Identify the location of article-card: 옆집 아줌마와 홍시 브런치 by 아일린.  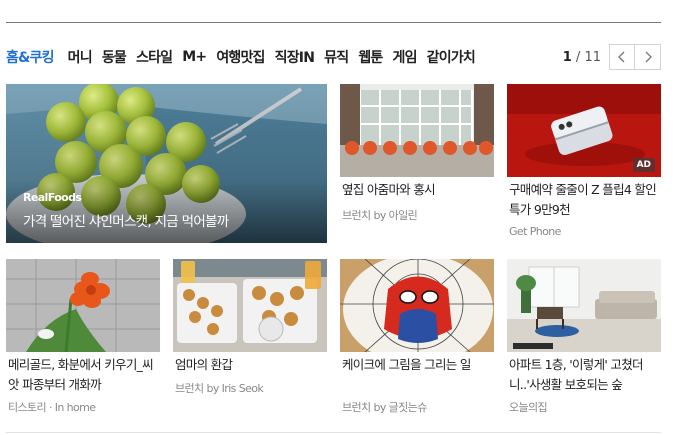
(417, 154).